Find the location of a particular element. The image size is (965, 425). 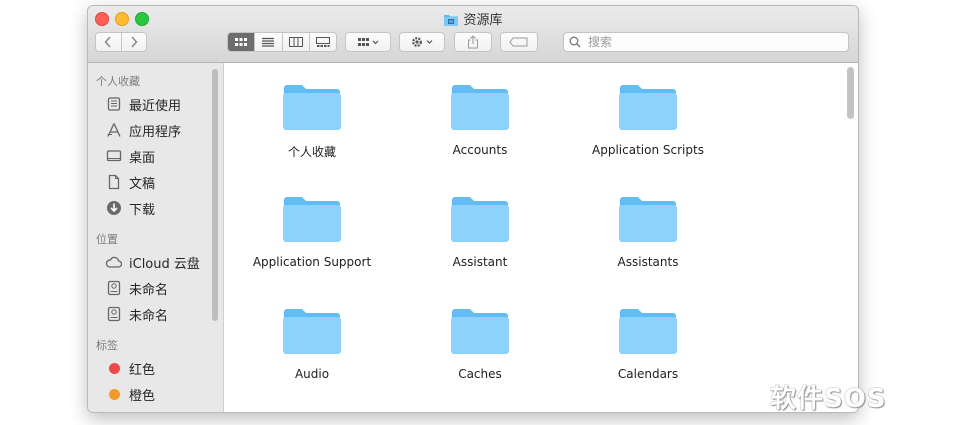

folder-name: Application Support is located at coordinates (312, 262).